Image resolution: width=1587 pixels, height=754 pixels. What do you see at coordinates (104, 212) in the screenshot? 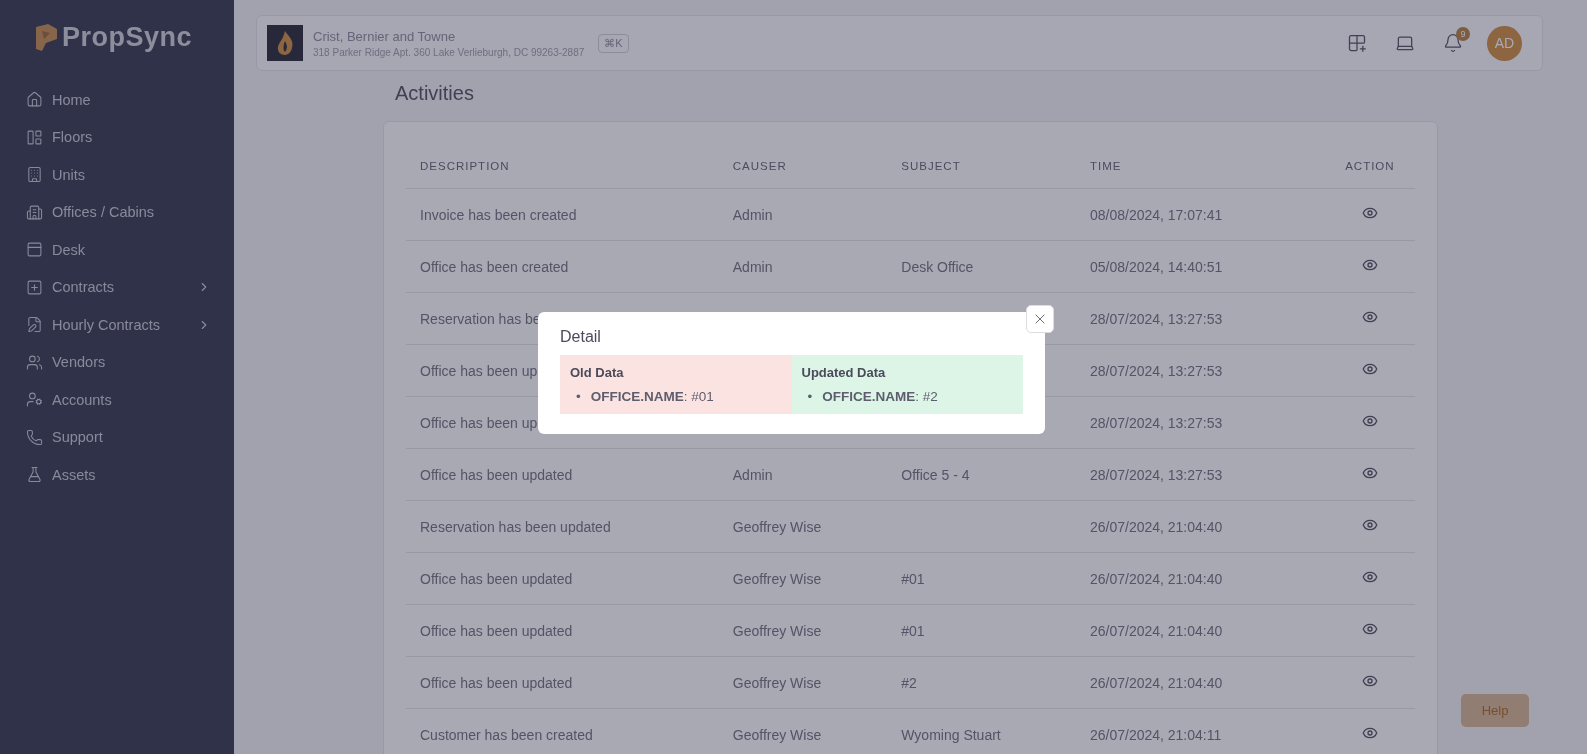
I see `sidebar-label: Offices / Cabins` at bounding box center [104, 212].